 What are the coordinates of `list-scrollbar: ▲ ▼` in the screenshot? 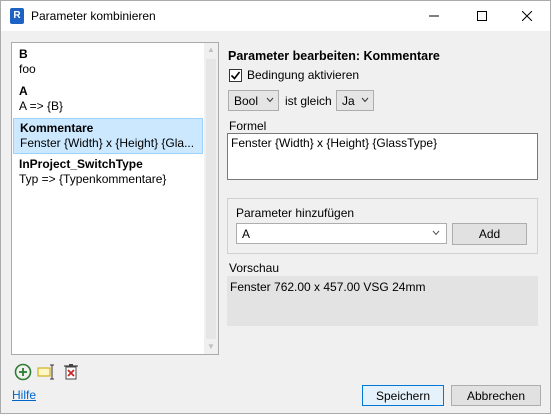 It's located at (211, 198).